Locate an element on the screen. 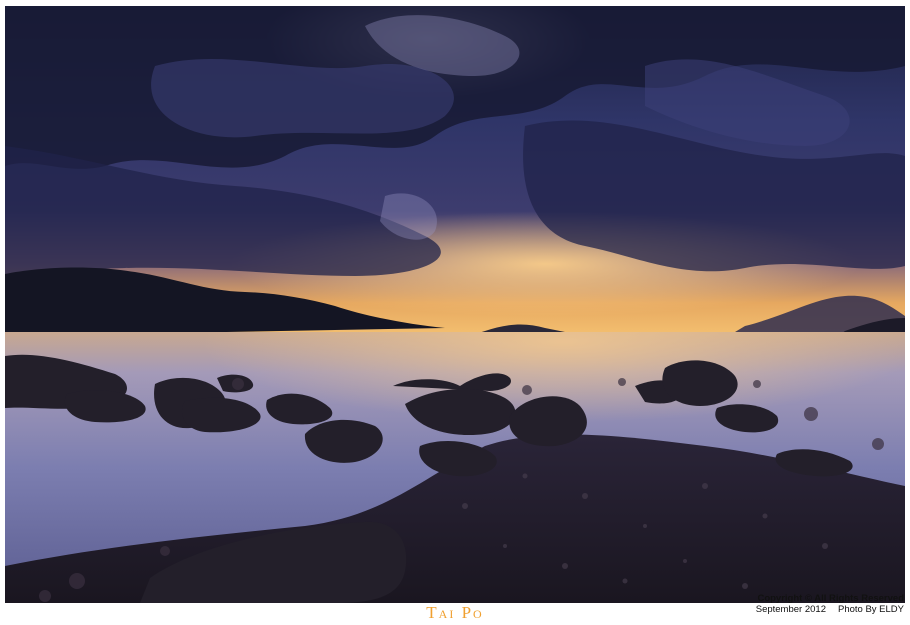 The width and height of the screenshot is (910, 625). credits-row: September 2012 Photo By ELDY is located at coordinates (830, 609).